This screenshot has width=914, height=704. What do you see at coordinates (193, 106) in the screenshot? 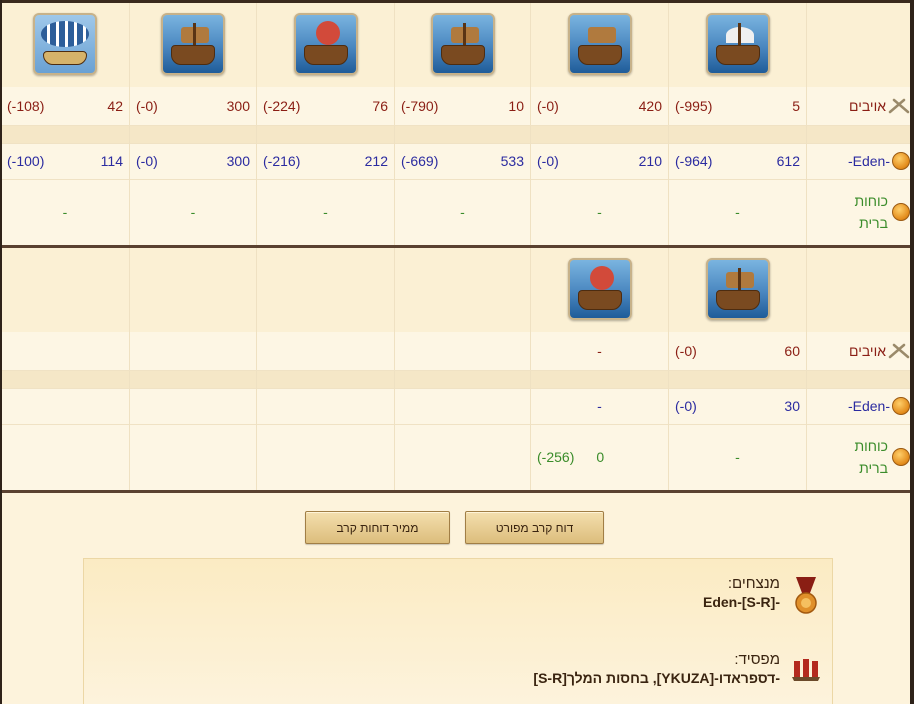
I see `enemy-cell: 300 (0-)` at bounding box center [193, 106].